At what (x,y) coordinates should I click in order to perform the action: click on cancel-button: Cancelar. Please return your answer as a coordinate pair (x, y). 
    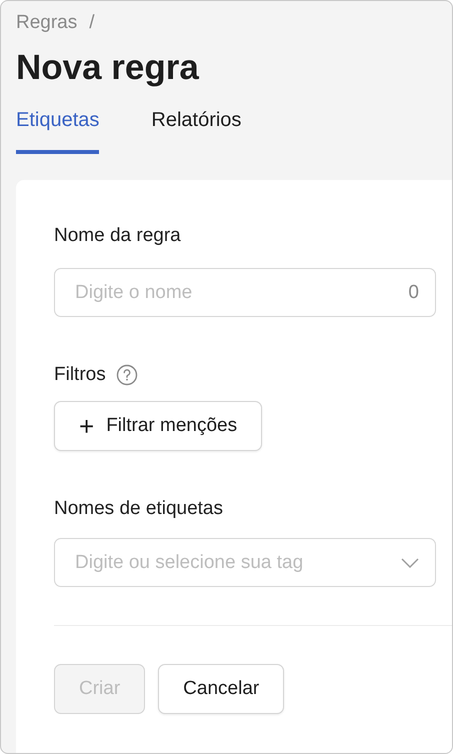
    Looking at the image, I should click on (221, 689).